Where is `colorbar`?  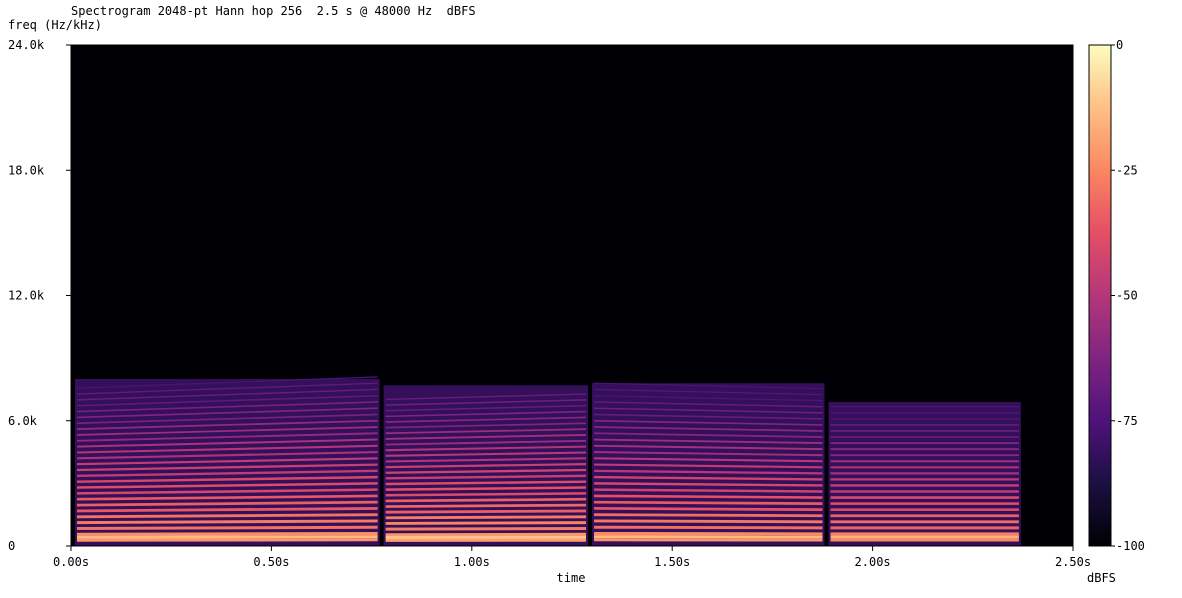 colorbar is located at coordinates (1100, 295).